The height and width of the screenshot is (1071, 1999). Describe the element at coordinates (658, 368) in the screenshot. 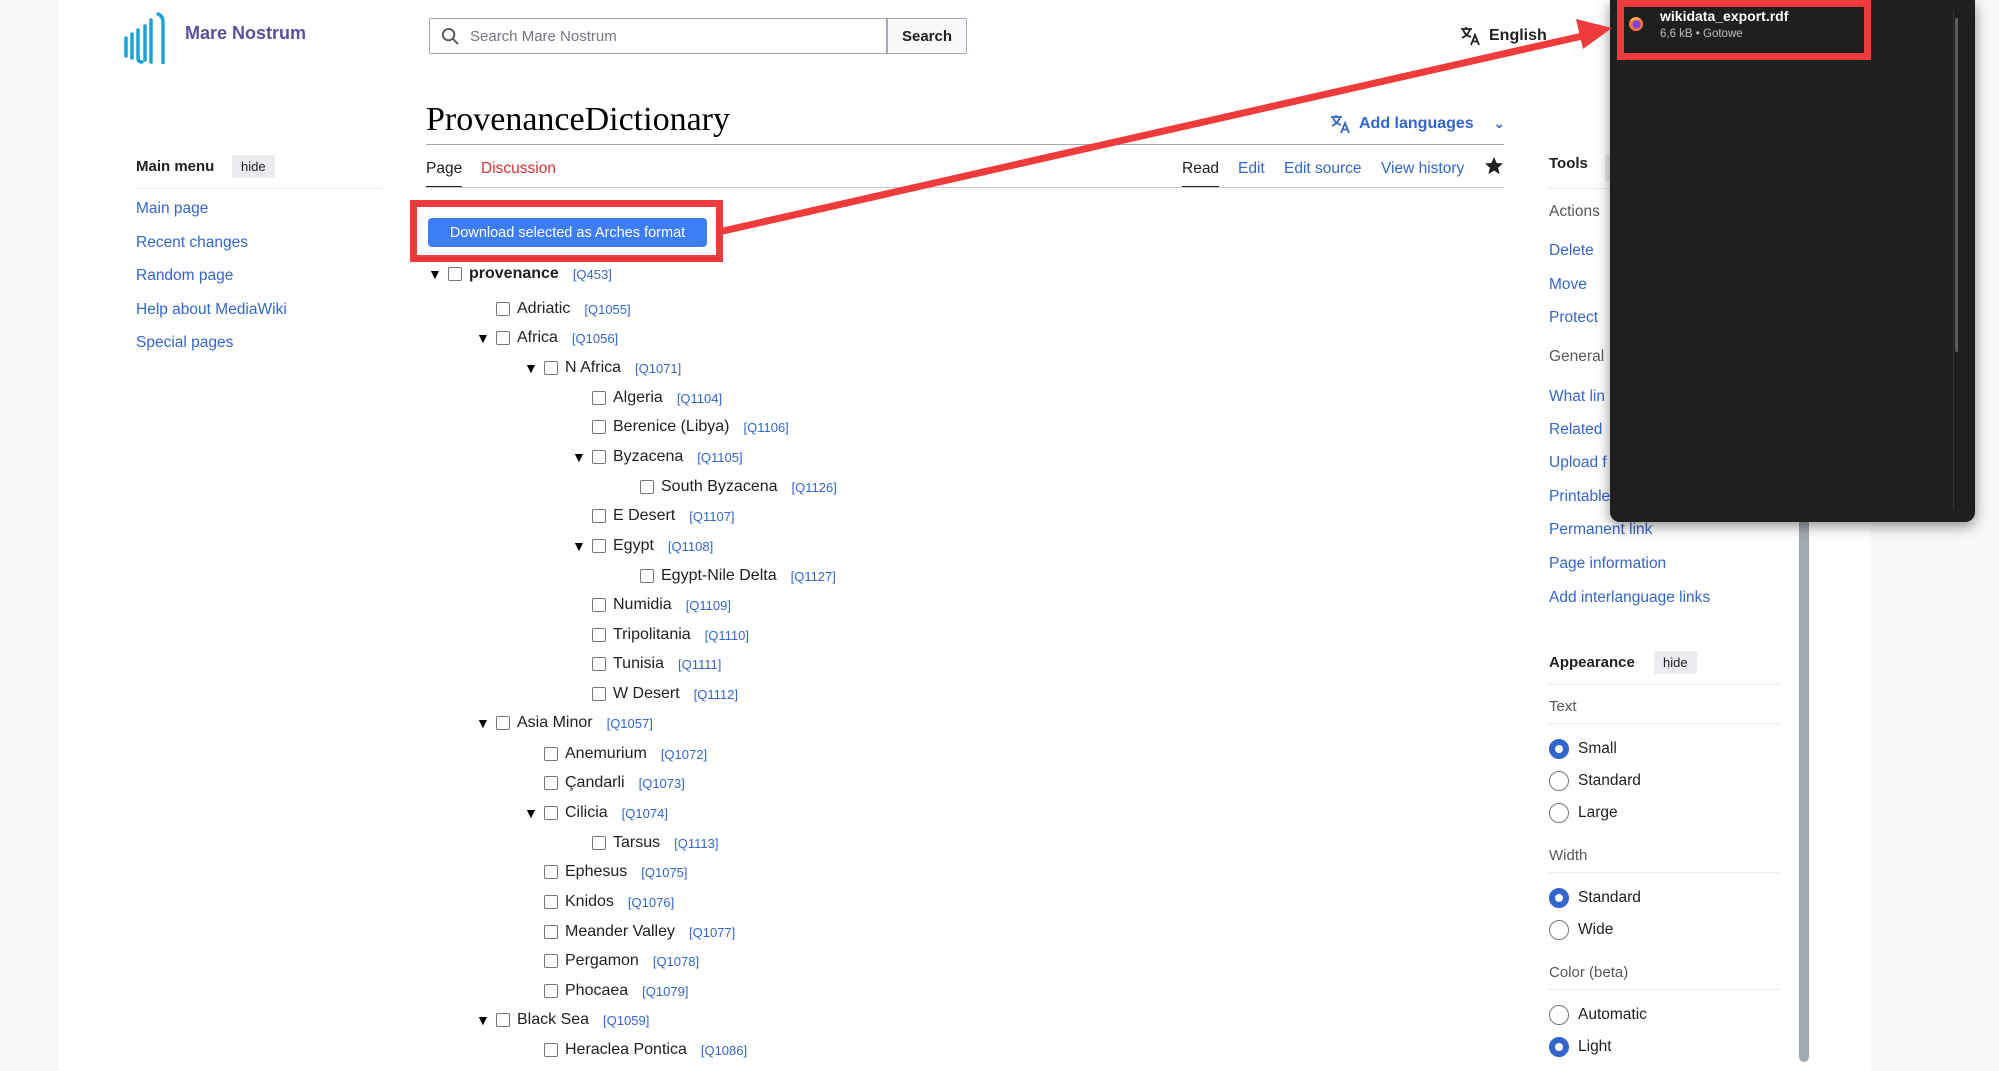

I see `tree-qid-link: [Q1071]` at that location.